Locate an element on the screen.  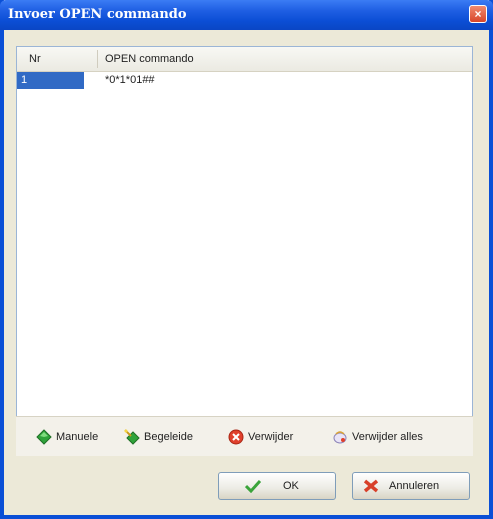
manuele-label: Manuele is located at coordinates (77, 437).